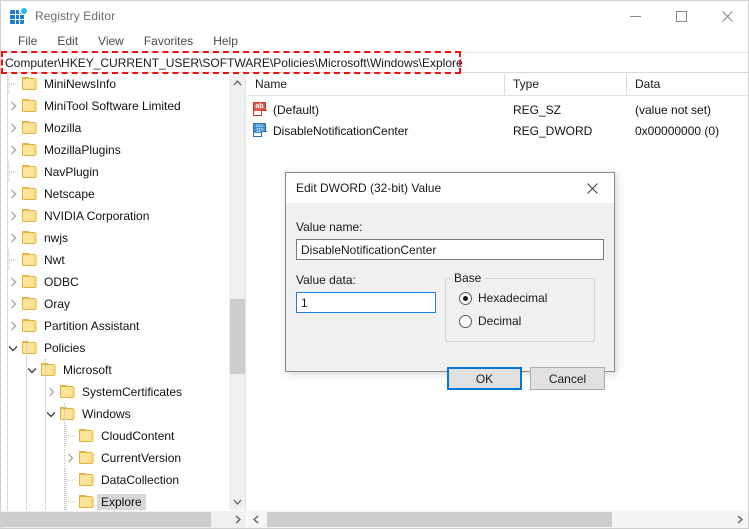 The width and height of the screenshot is (749, 529). Describe the element at coordinates (115, 128) in the screenshot. I see `tree-item-mozilla: Mozilla` at that location.